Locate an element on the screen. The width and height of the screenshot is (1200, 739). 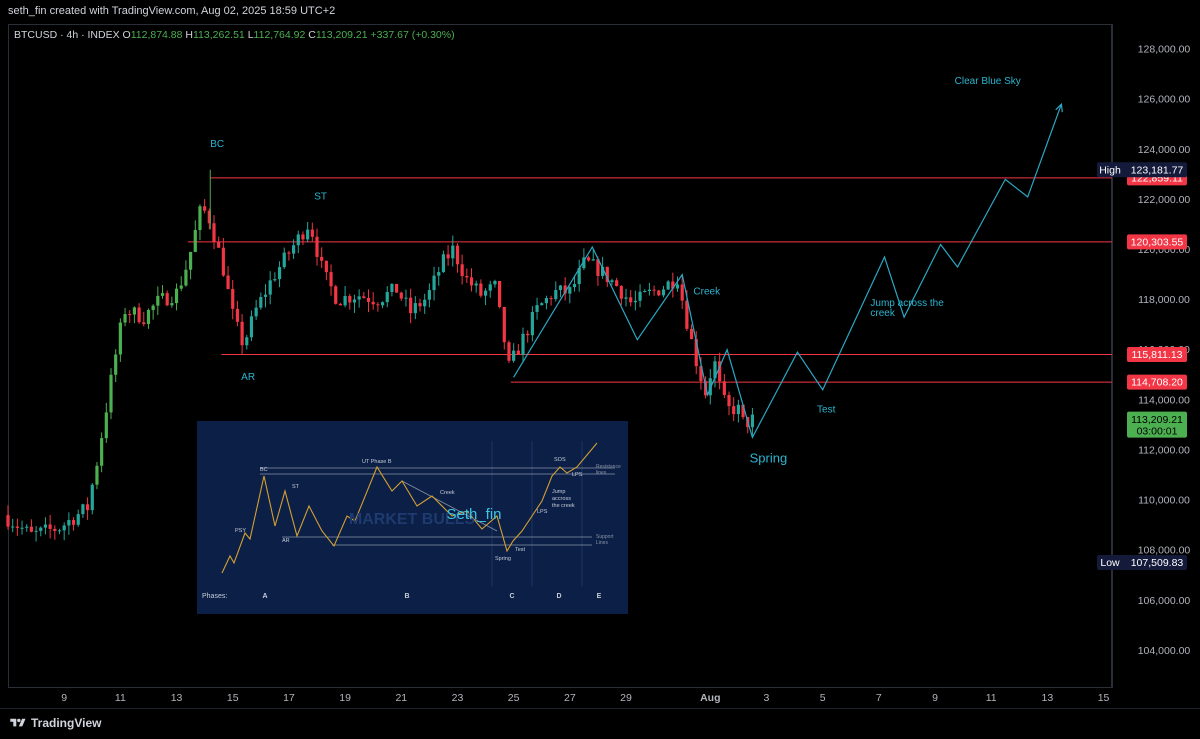
legend-high-label: H is located at coordinates (189, 35).